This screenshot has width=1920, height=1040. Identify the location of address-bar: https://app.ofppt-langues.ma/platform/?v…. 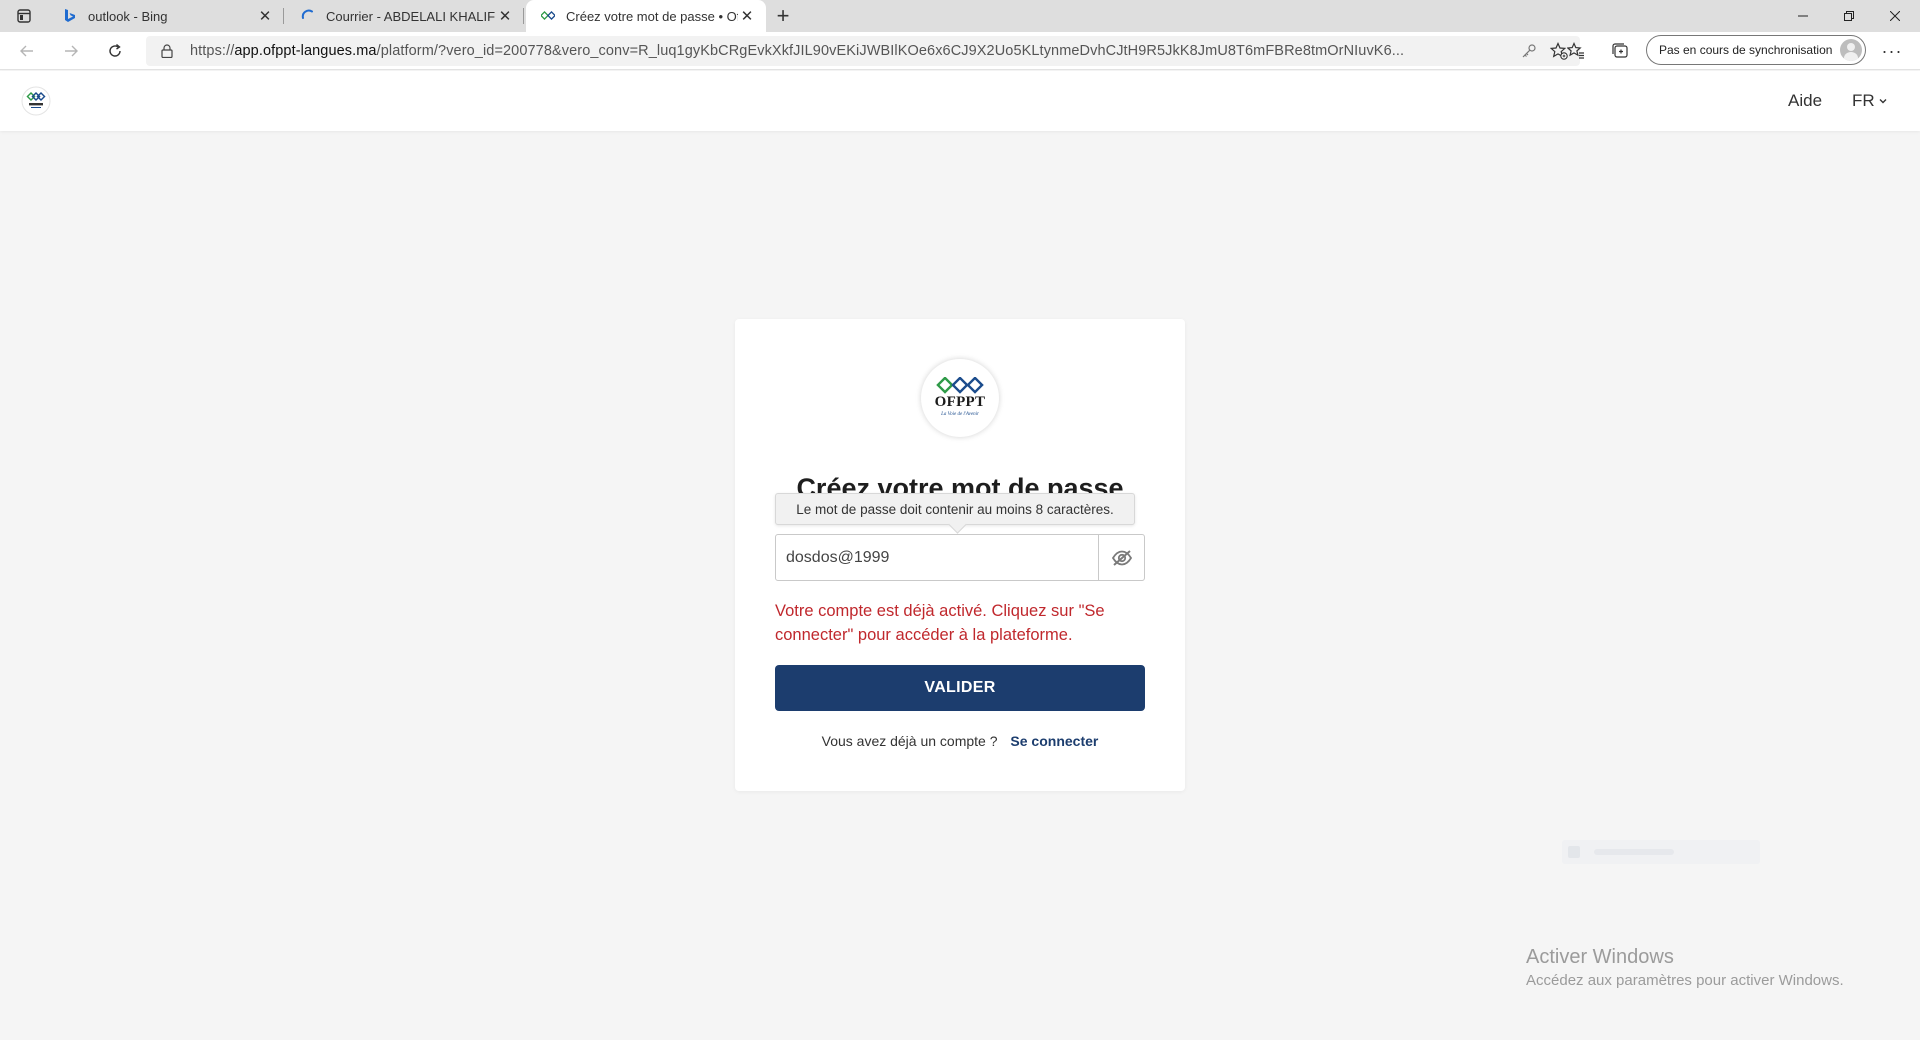
(863, 51).